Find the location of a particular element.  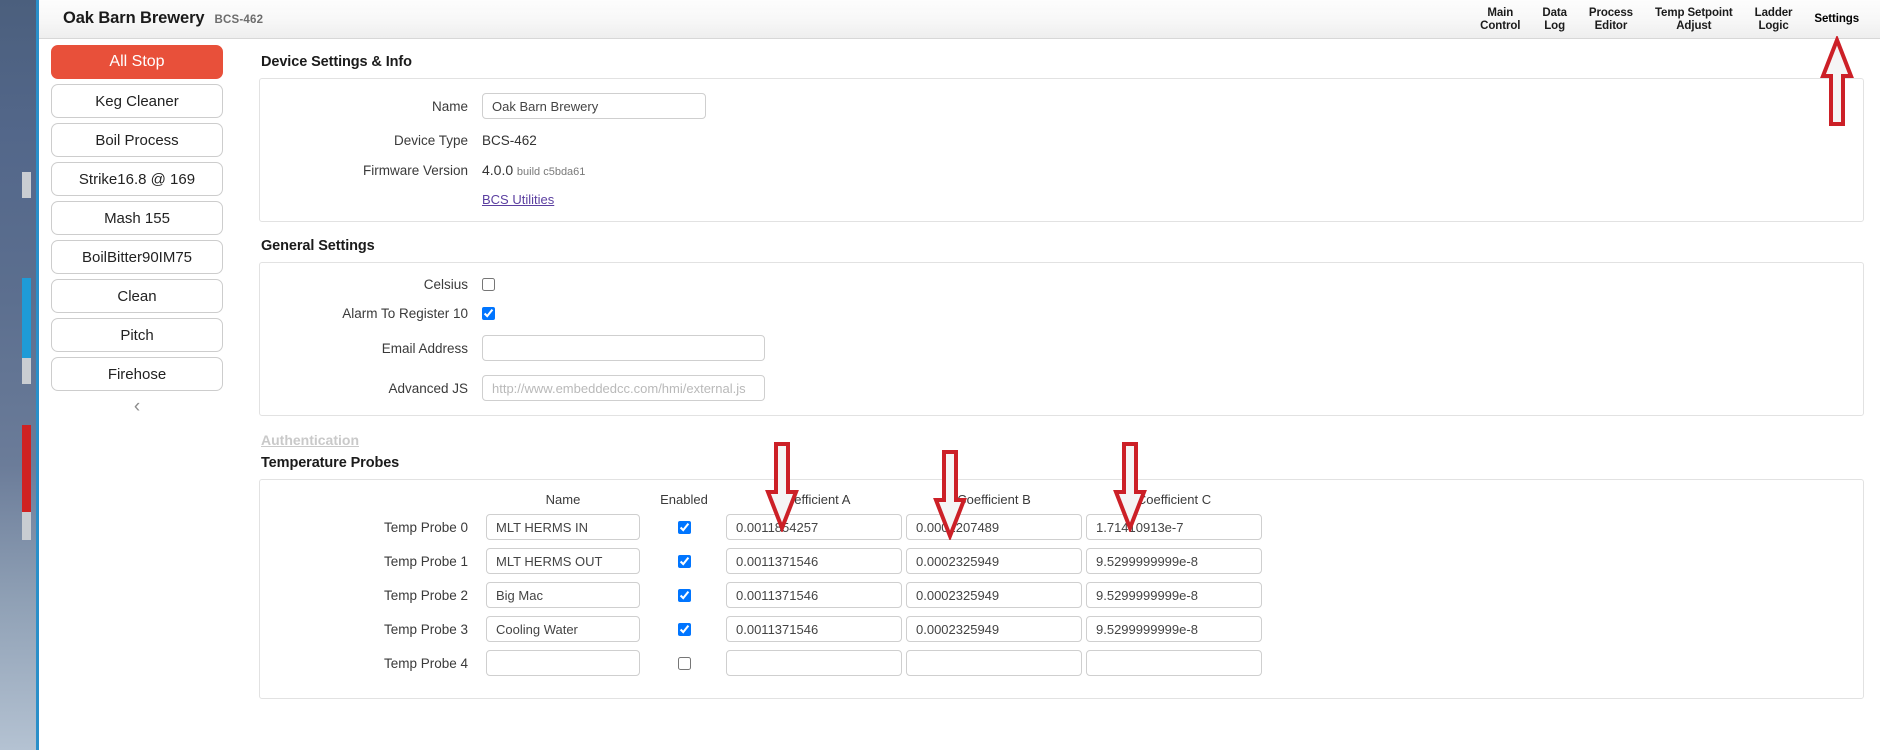

firmware-build: build c5bda61 is located at coordinates (551, 172).